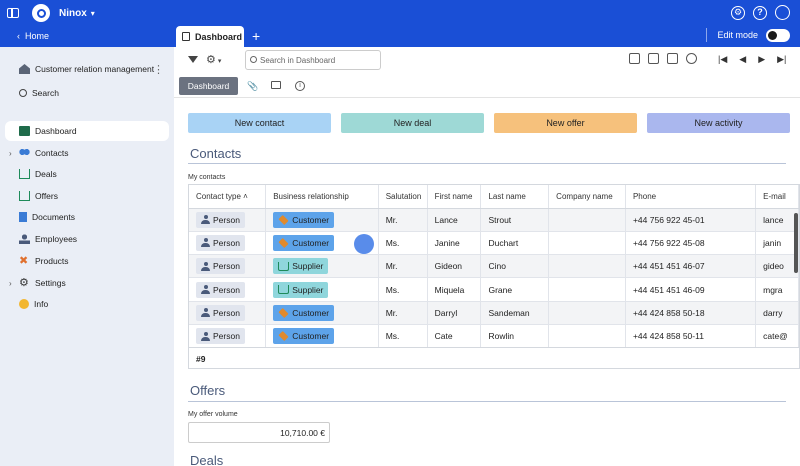 This screenshot has width=800, height=466. What do you see at coordinates (742, 59) in the screenshot?
I see `previous-record-icon: ◀` at bounding box center [742, 59].